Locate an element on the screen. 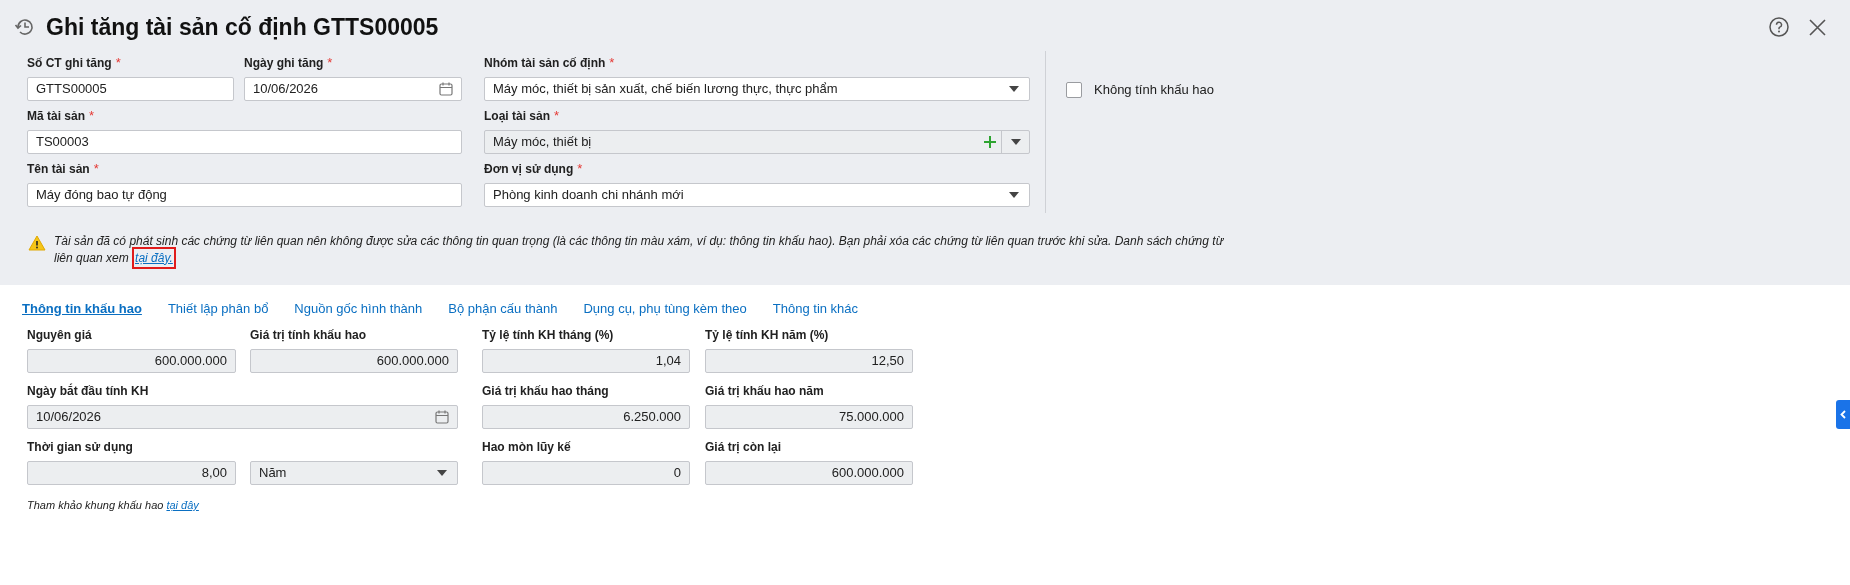  chevron-left-icon is located at coordinates (1843, 414).